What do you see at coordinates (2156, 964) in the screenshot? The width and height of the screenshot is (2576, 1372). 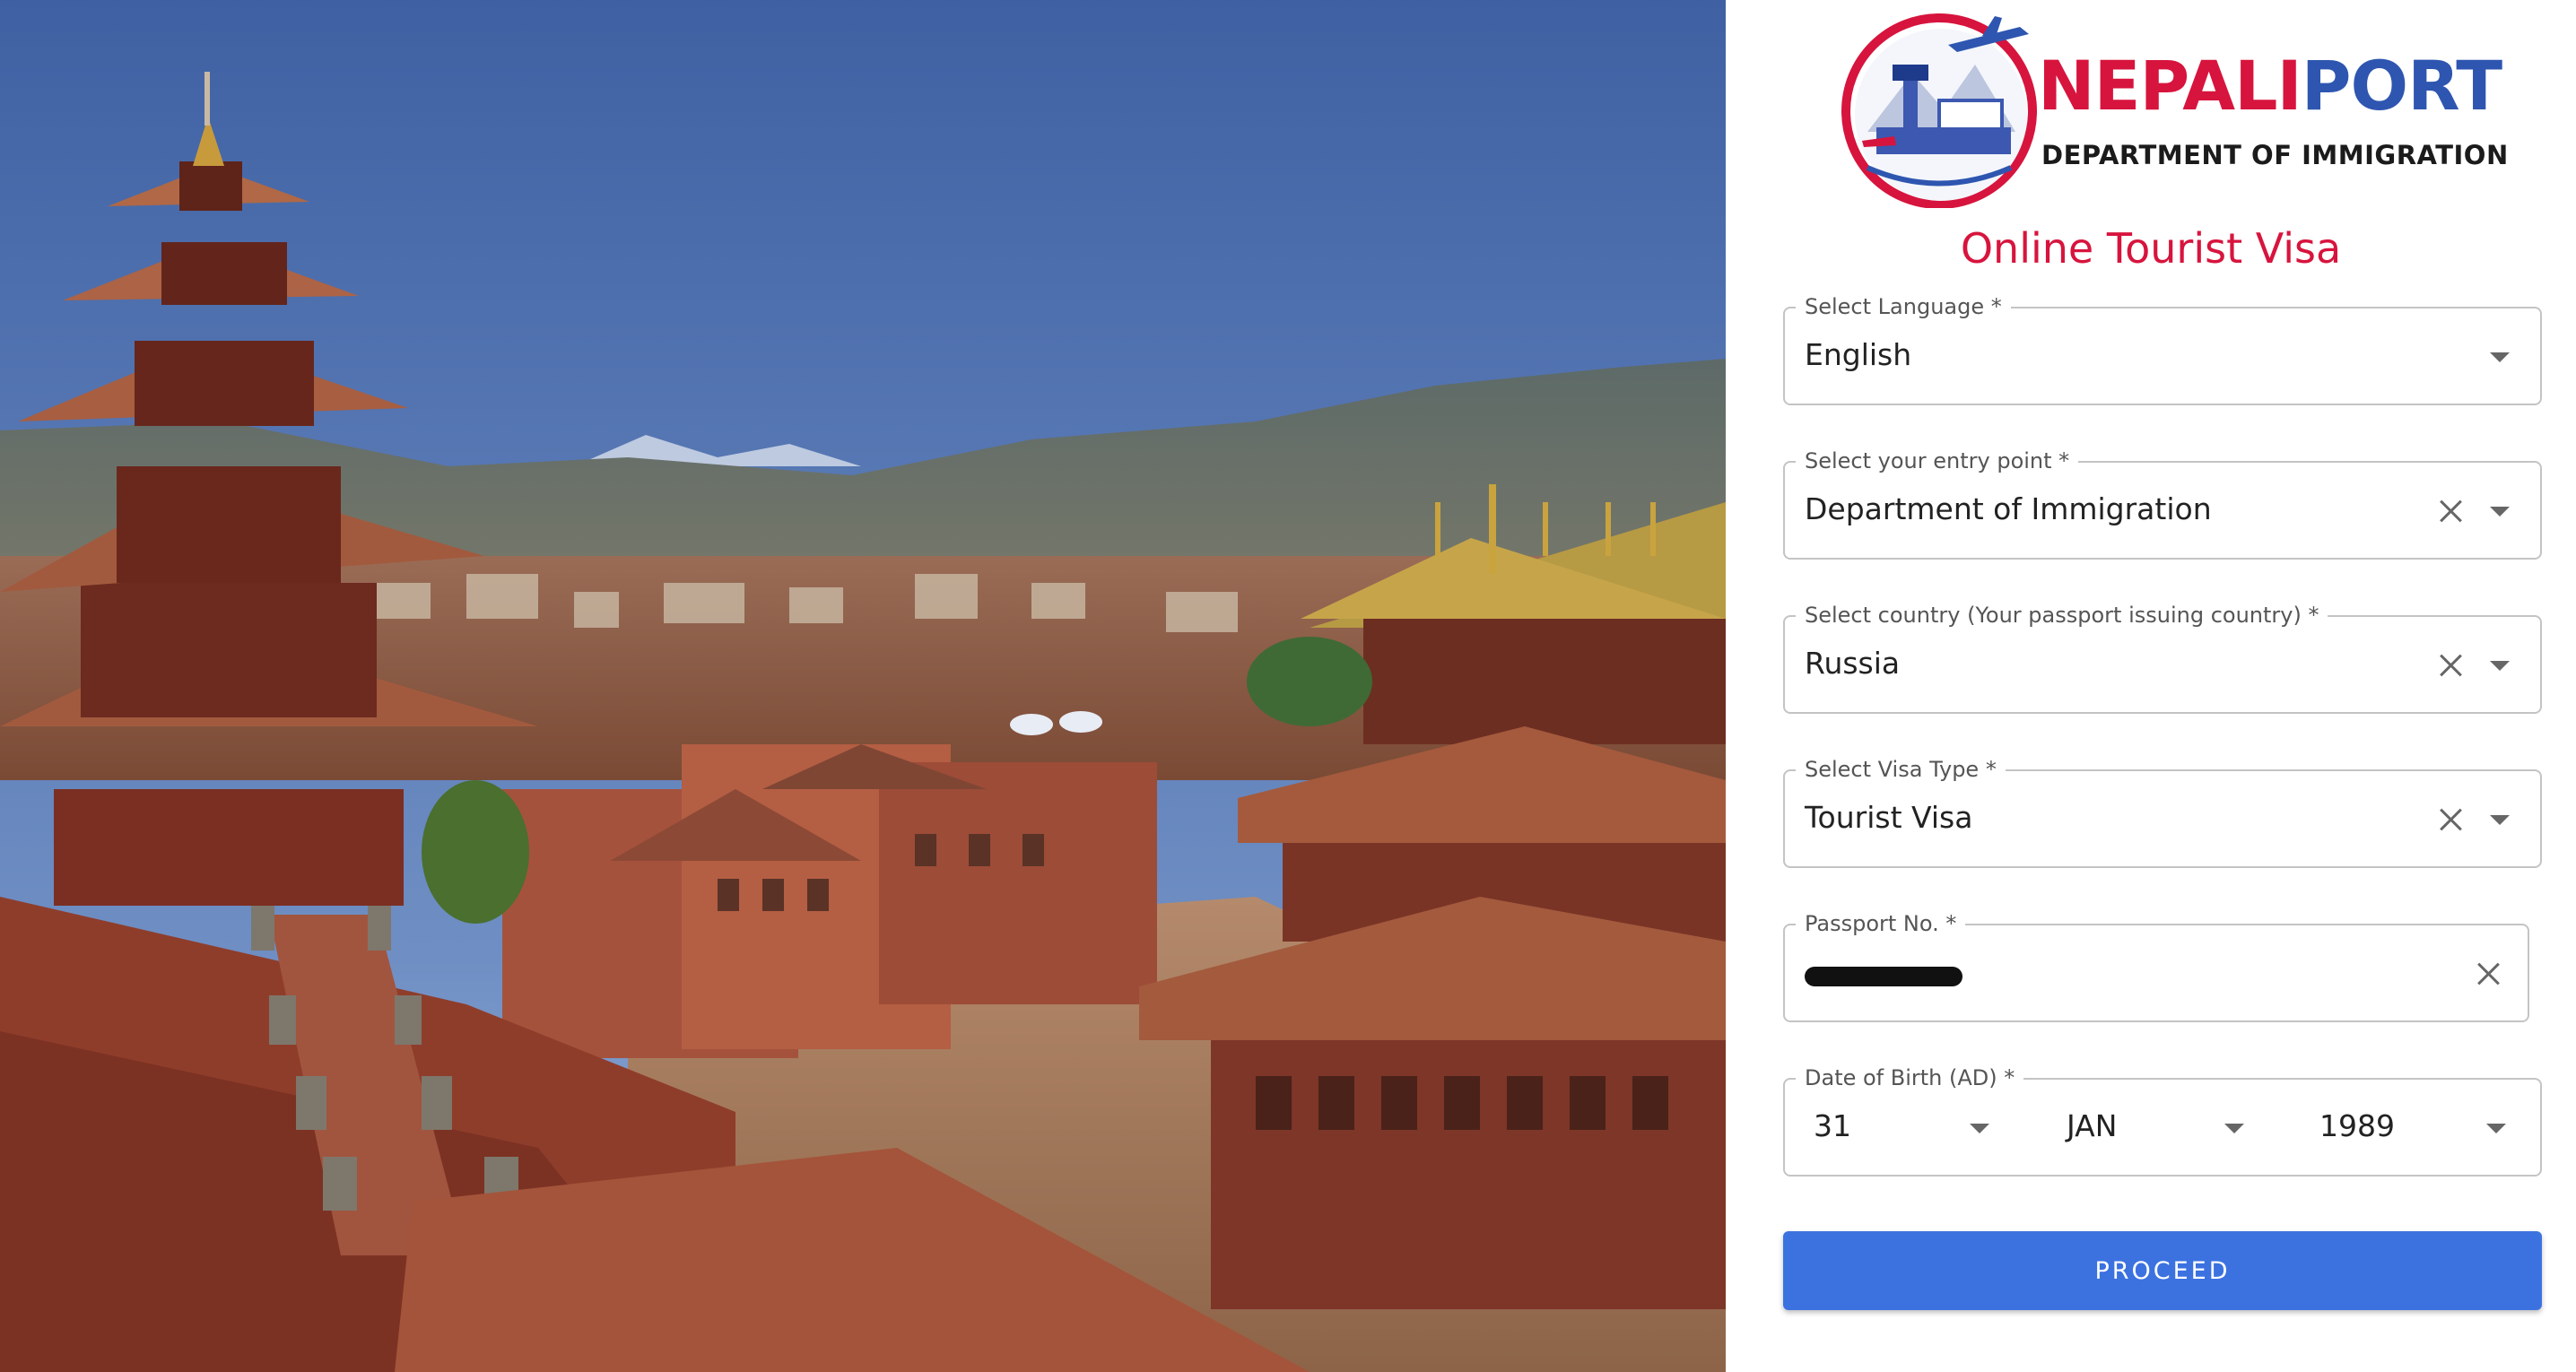 I see `passport-number-field: Passport No. *` at bounding box center [2156, 964].